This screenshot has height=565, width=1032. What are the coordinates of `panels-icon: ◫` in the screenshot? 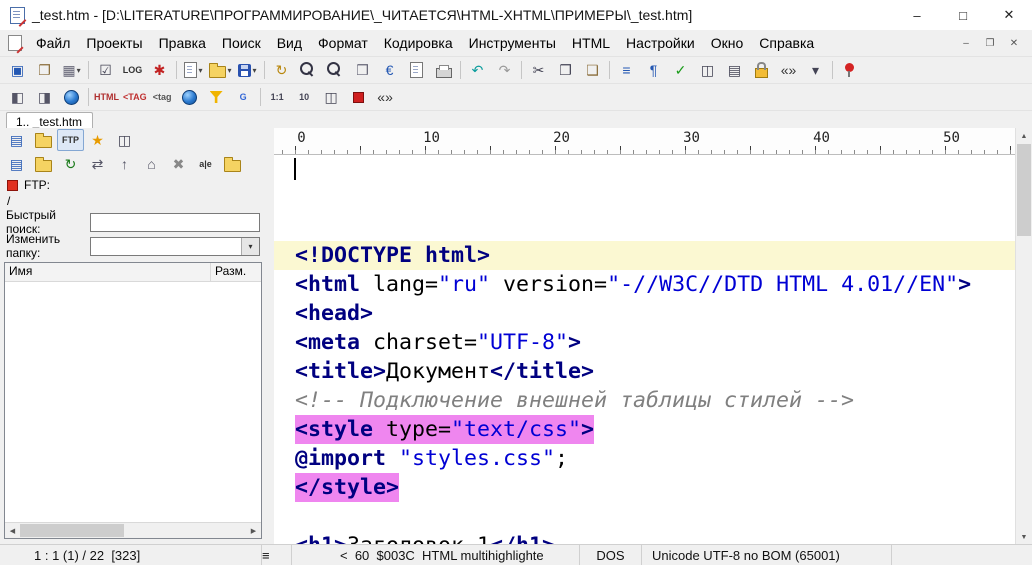 It's located at (124, 140).